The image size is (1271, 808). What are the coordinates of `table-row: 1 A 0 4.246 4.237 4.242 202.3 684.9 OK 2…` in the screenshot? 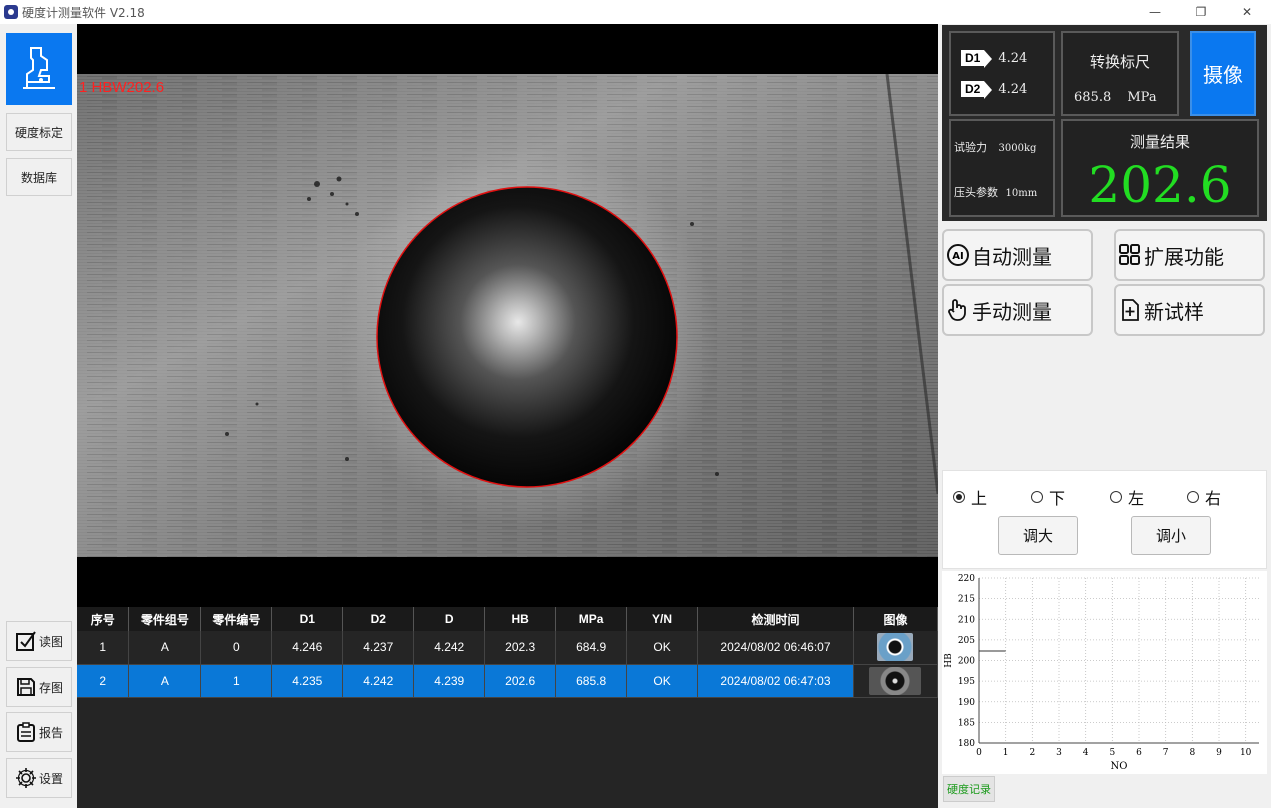 It's located at (508, 648).